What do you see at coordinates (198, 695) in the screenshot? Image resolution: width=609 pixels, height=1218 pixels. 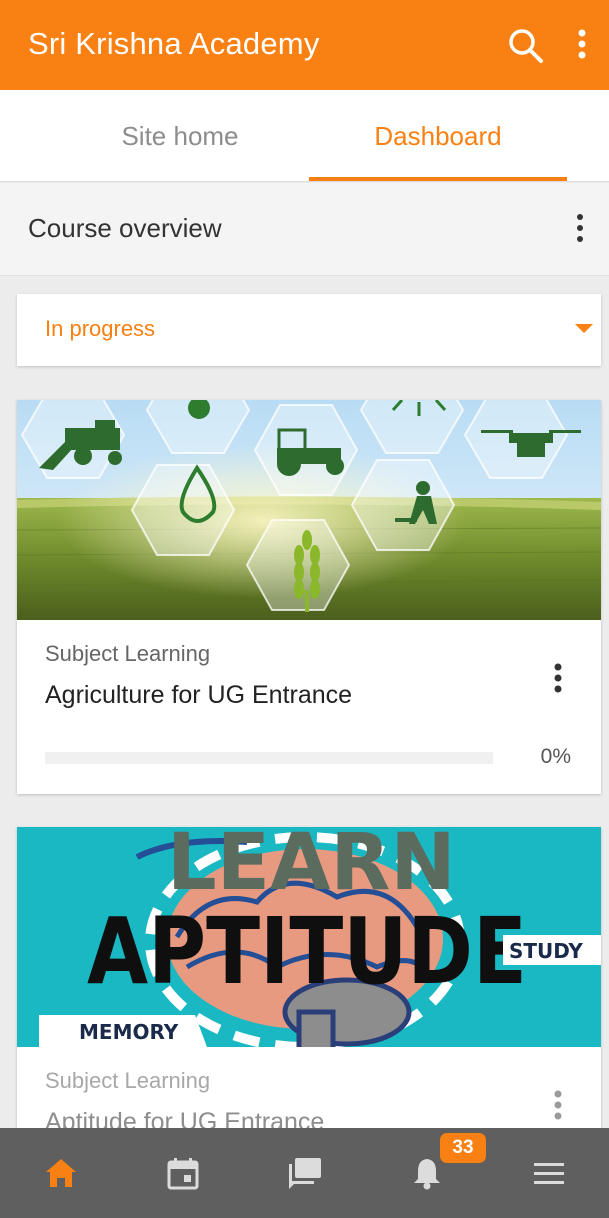 I see `course-name: Agriculture for UG Entrance` at bounding box center [198, 695].